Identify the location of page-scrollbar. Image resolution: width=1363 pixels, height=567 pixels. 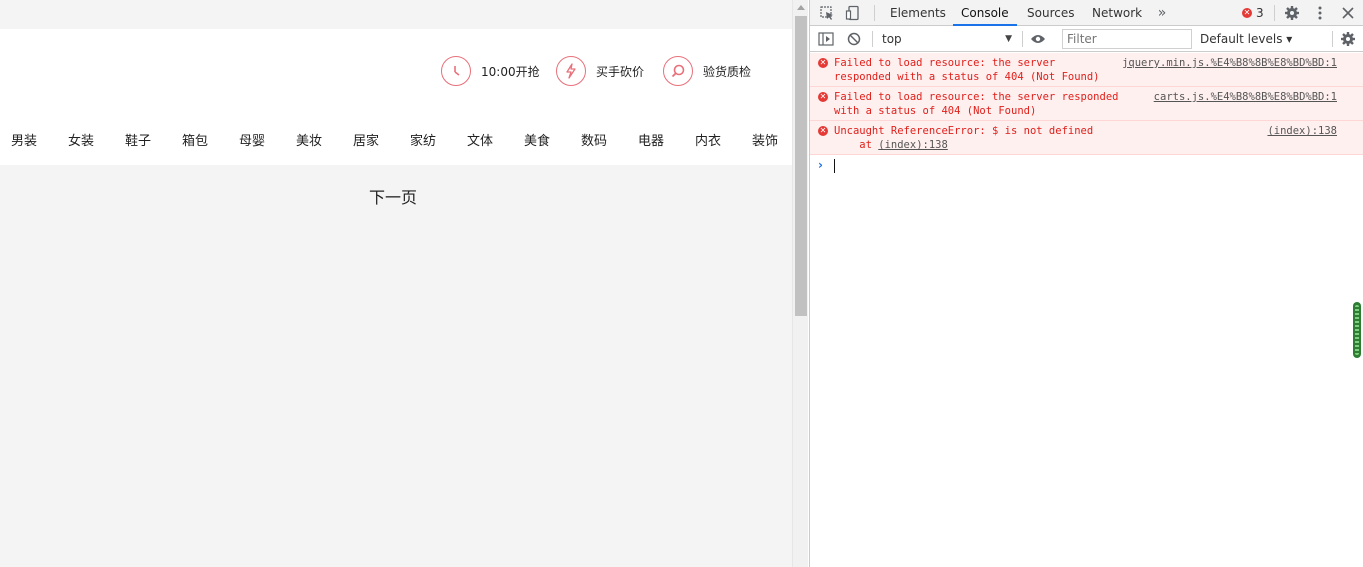
(800, 283).